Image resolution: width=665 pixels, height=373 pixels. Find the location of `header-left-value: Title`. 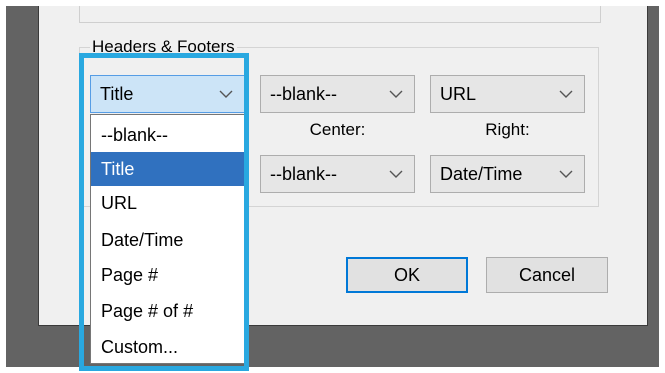

header-left-value: Title is located at coordinates (117, 94).